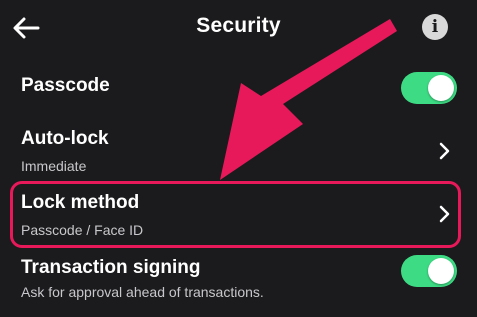 This screenshot has height=317, width=477. Describe the element at coordinates (80, 202) in the screenshot. I see `lock-method-label: Lock method` at that location.